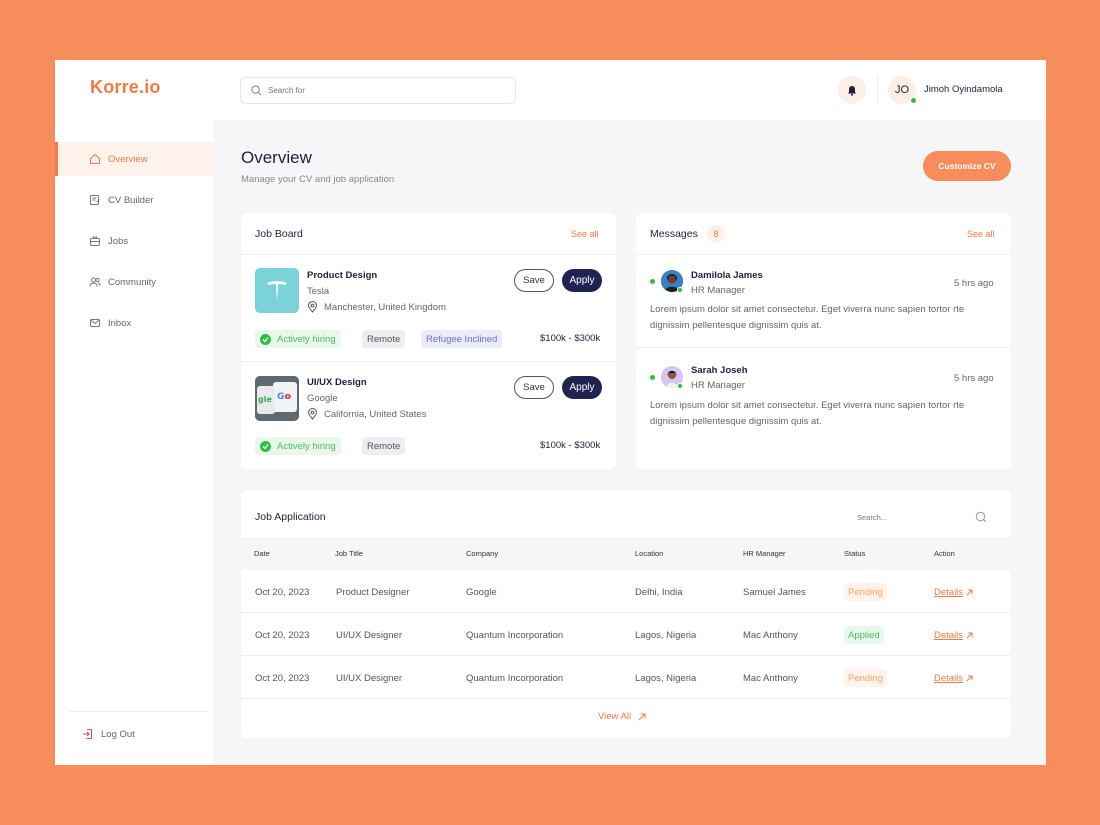  I want to click on page-subtitle: Manage your CV and job application, so click(318, 179).